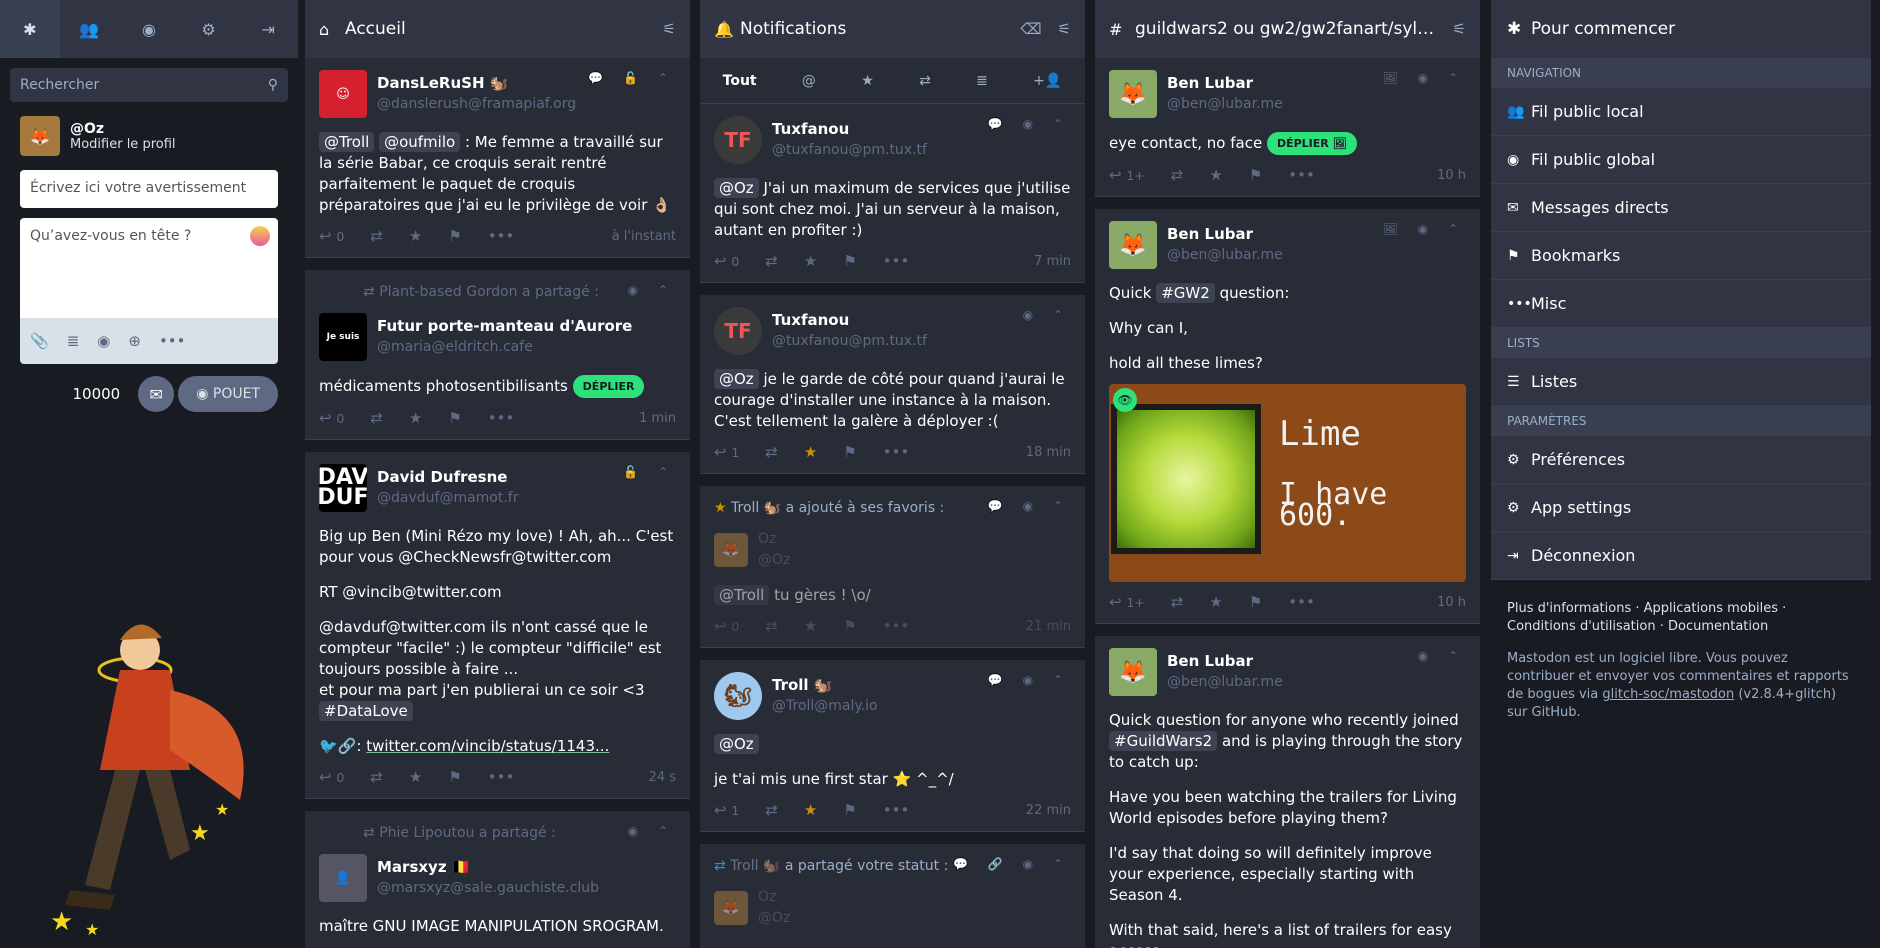 The image size is (1880, 948). What do you see at coordinates (755, 866) in the screenshot?
I see `prepend-user: Troll 🐿️` at bounding box center [755, 866].